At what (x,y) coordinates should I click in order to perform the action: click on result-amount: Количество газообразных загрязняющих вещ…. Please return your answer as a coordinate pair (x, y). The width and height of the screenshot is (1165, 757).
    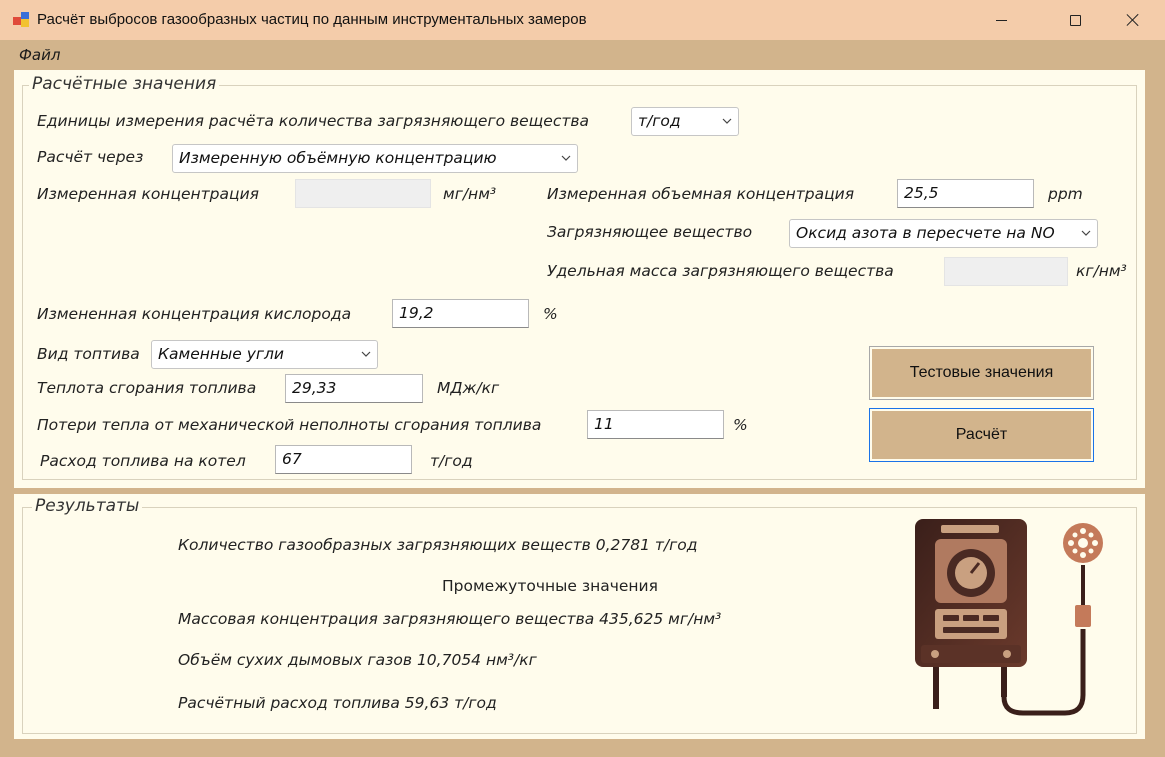
    Looking at the image, I should click on (438, 545).